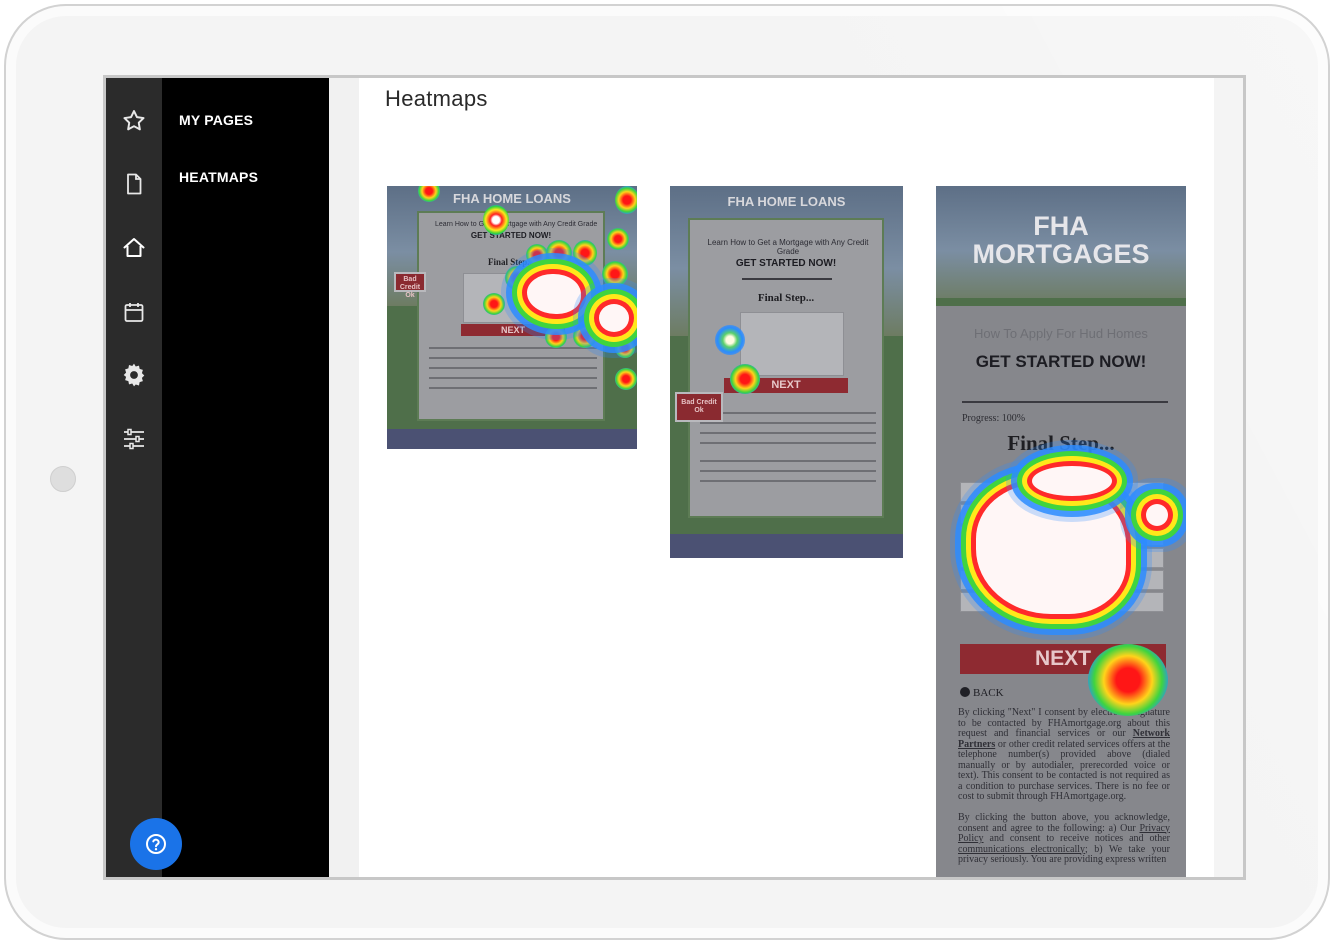 This screenshot has height=946, width=1336. Describe the element at coordinates (1022, 849) in the screenshot. I see `communications-link: communications electronically` at that location.